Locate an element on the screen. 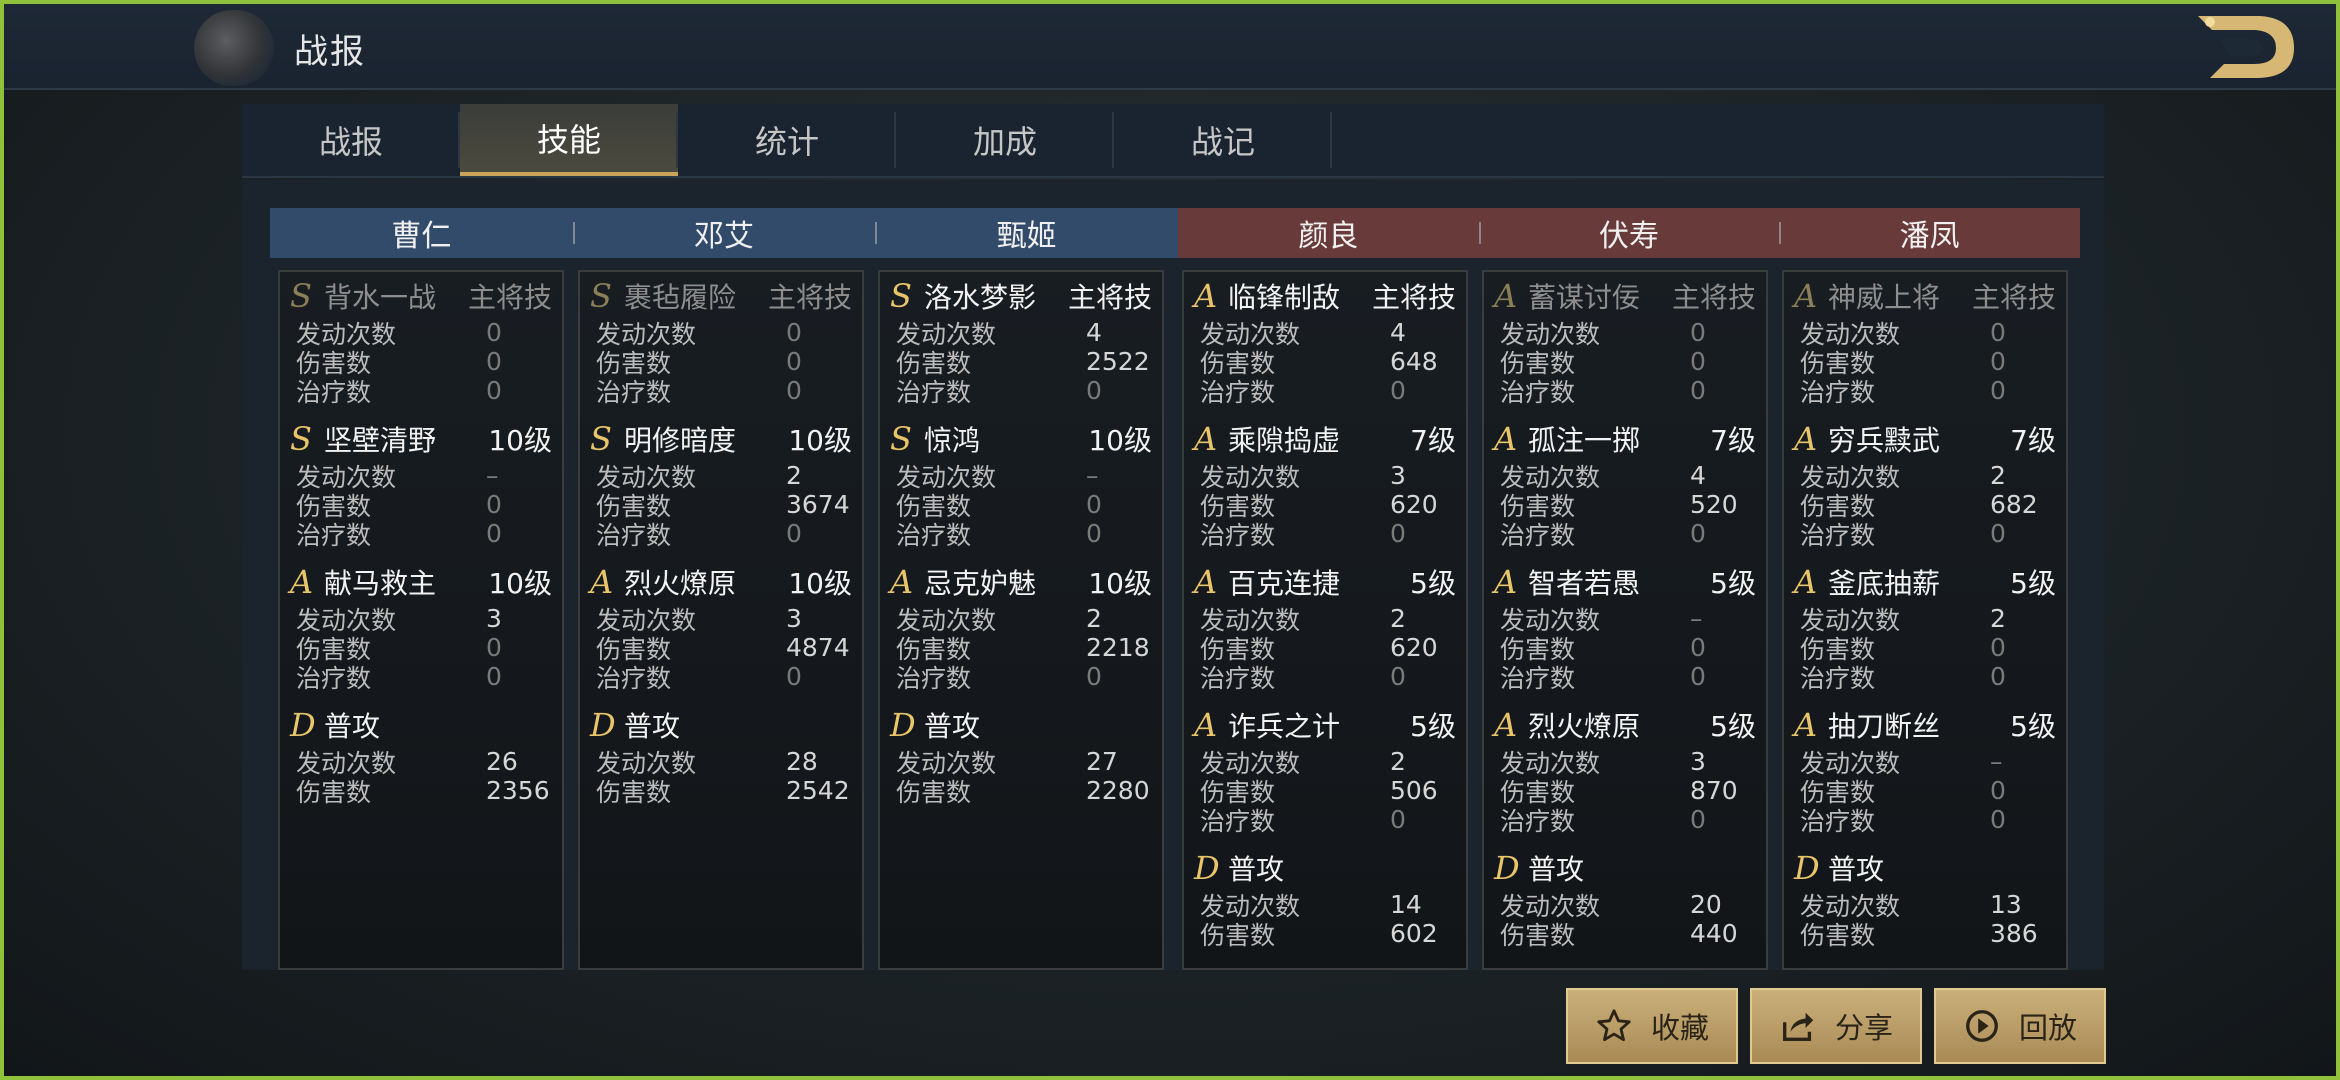 This screenshot has width=2340, height=1080. skill-title: A 蓄谋讨佞 主将技 is located at coordinates (1625, 295).